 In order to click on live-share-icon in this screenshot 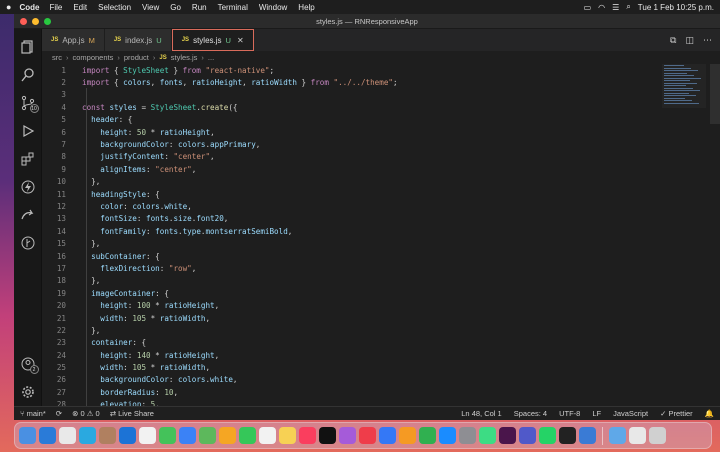, I will do `click(28, 215)`.